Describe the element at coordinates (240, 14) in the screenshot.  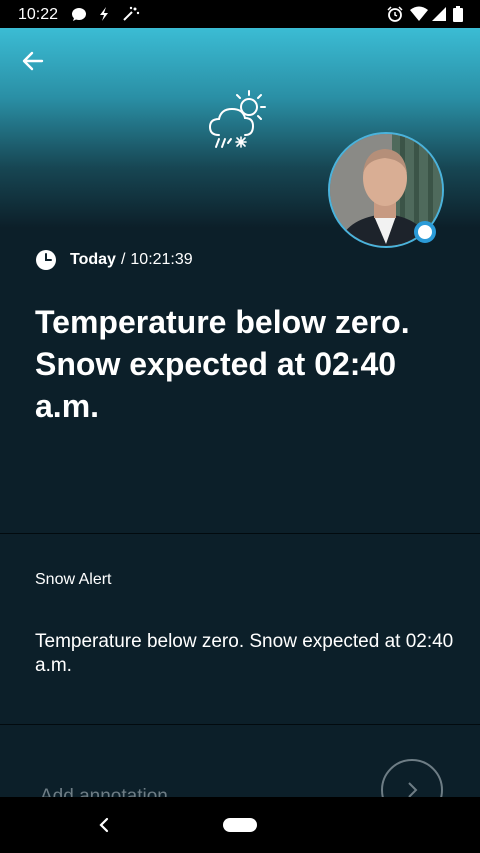
I see `status-bar: 10:22` at that location.